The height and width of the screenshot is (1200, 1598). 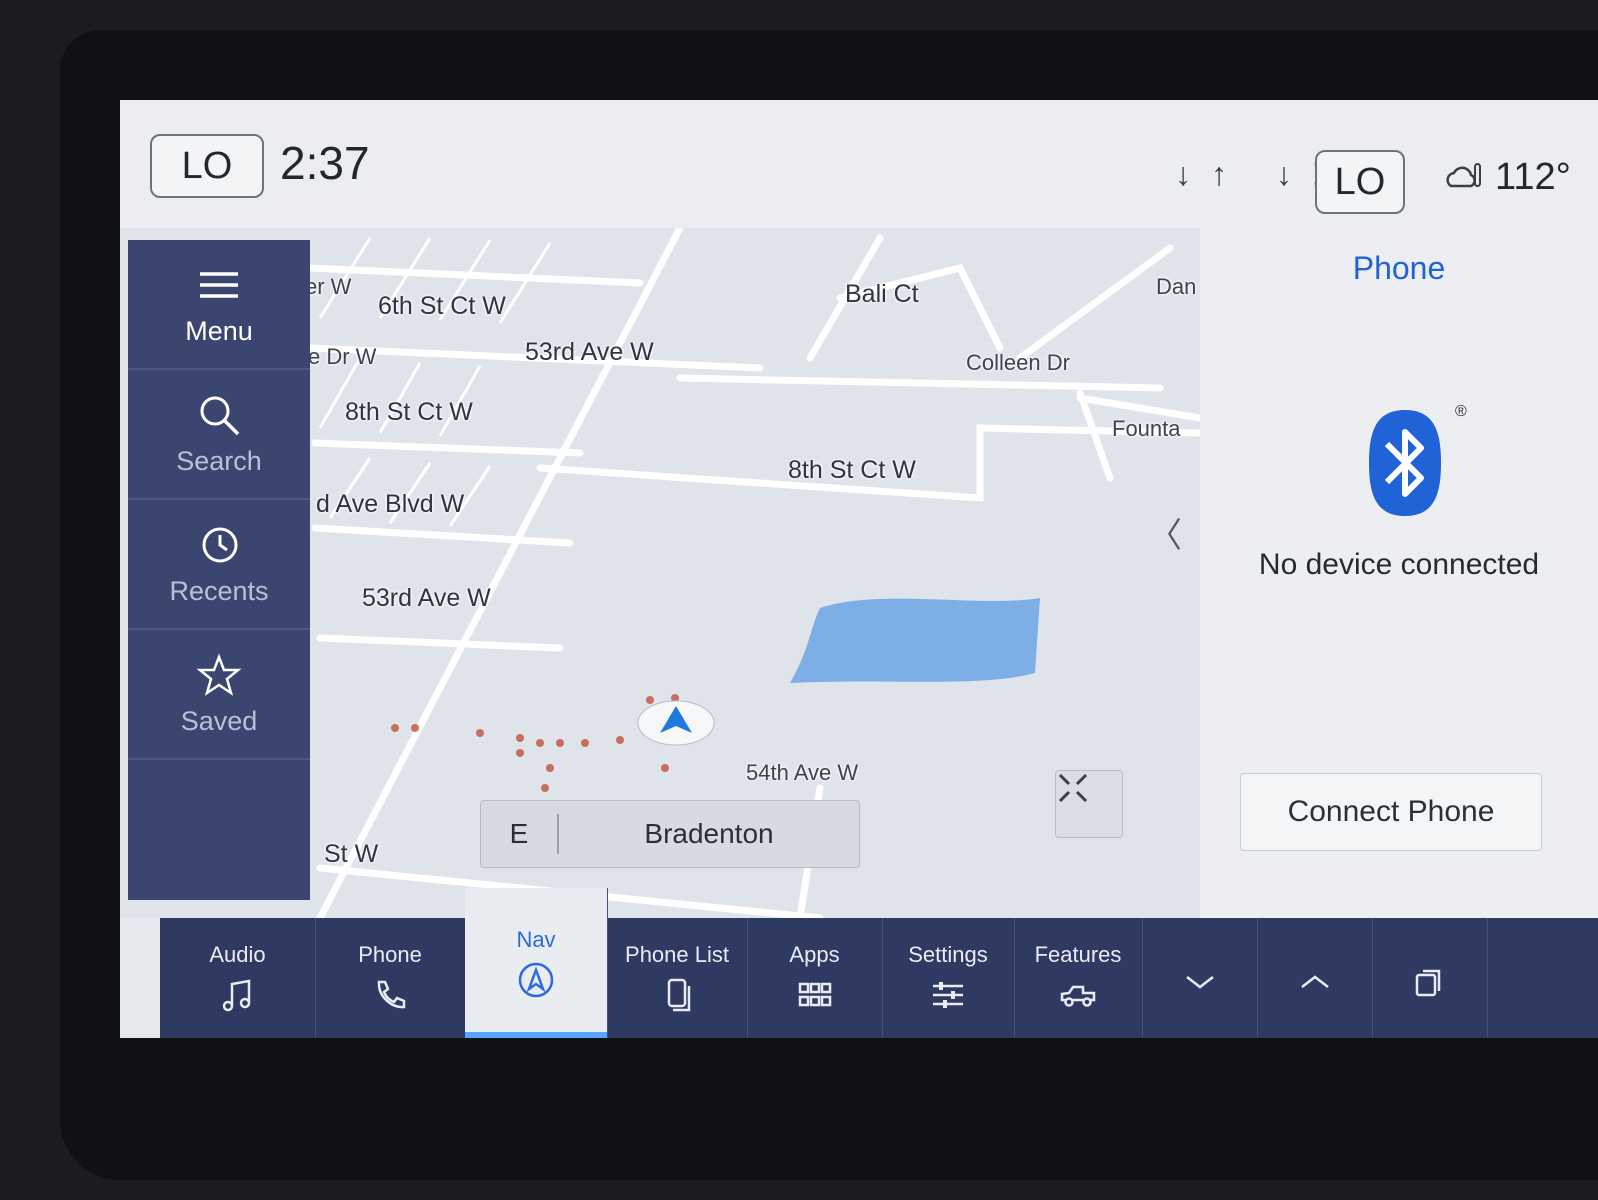 What do you see at coordinates (237, 954) in the screenshot?
I see `tab-audio-label: Audio` at bounding box center [237, 954].